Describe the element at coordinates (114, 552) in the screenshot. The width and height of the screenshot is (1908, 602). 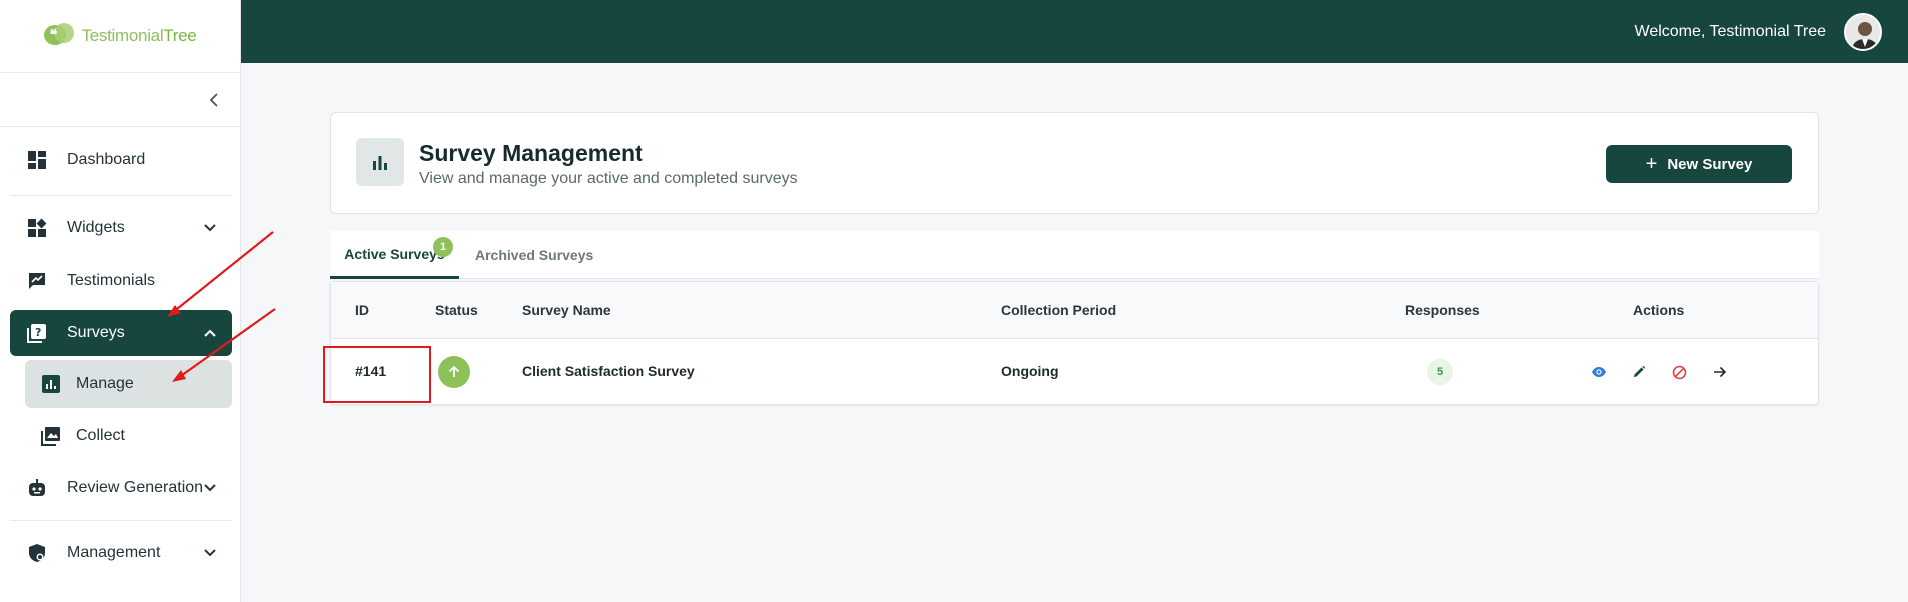
I see `sidebar-item-label: Management` at that location.